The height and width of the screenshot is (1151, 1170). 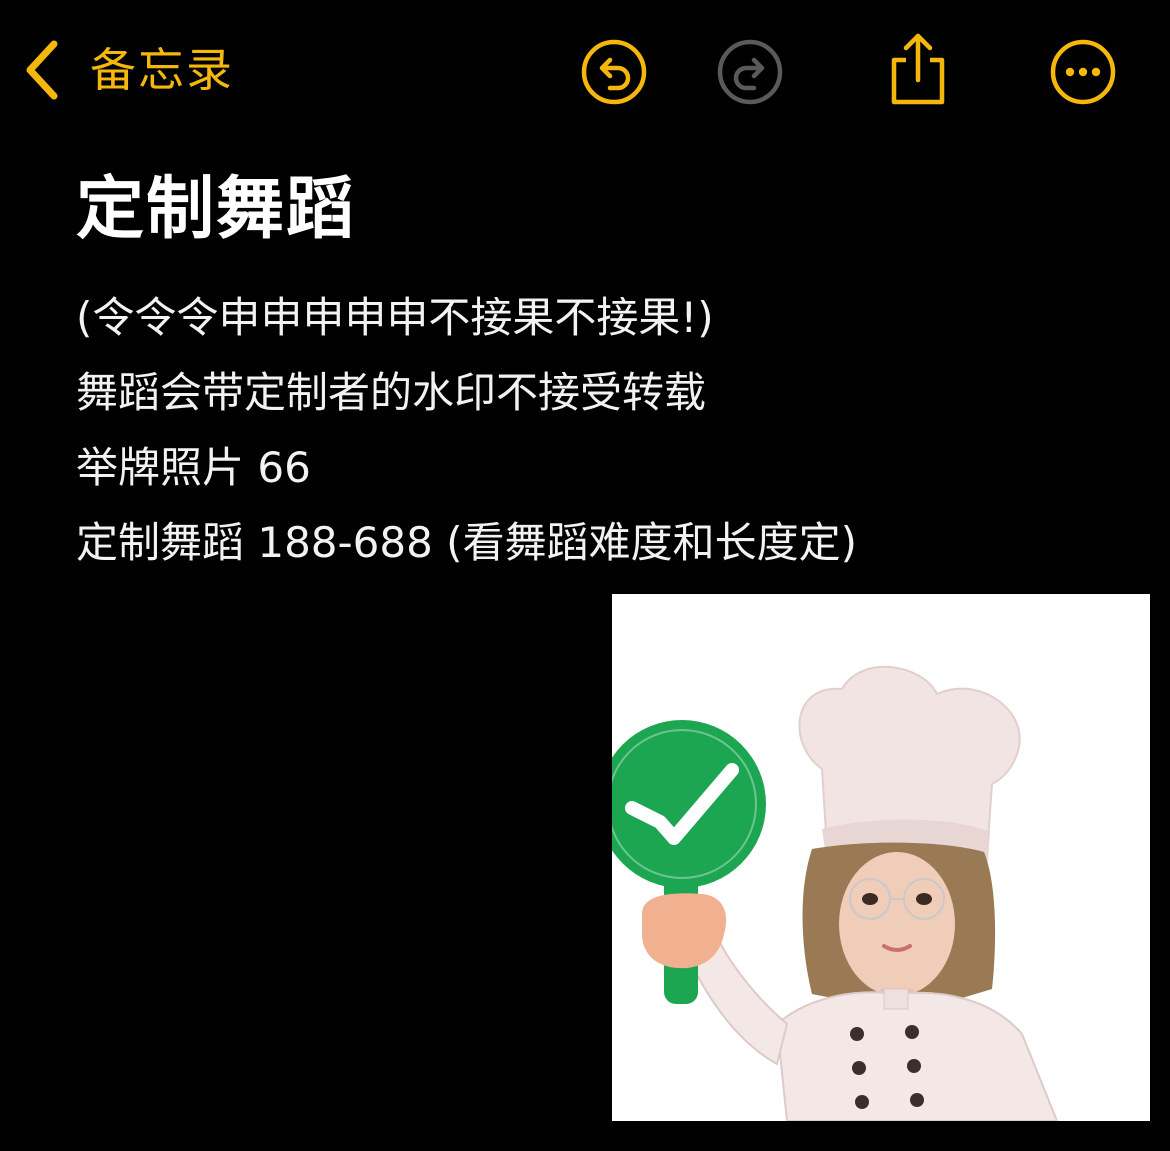 I want to click on navigation-bar: 备忘录, so click(x=585, y=70).